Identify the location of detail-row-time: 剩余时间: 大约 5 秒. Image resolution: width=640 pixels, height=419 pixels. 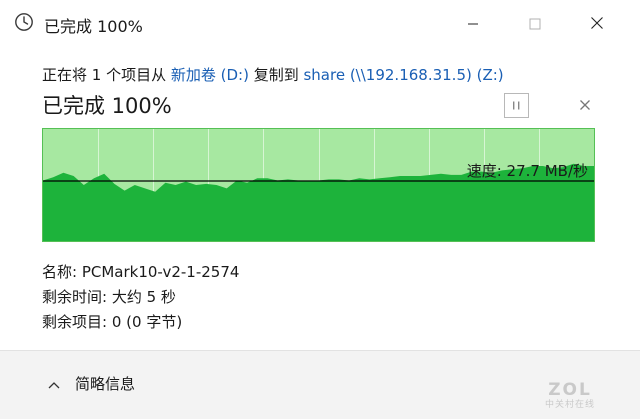
(140, 297).